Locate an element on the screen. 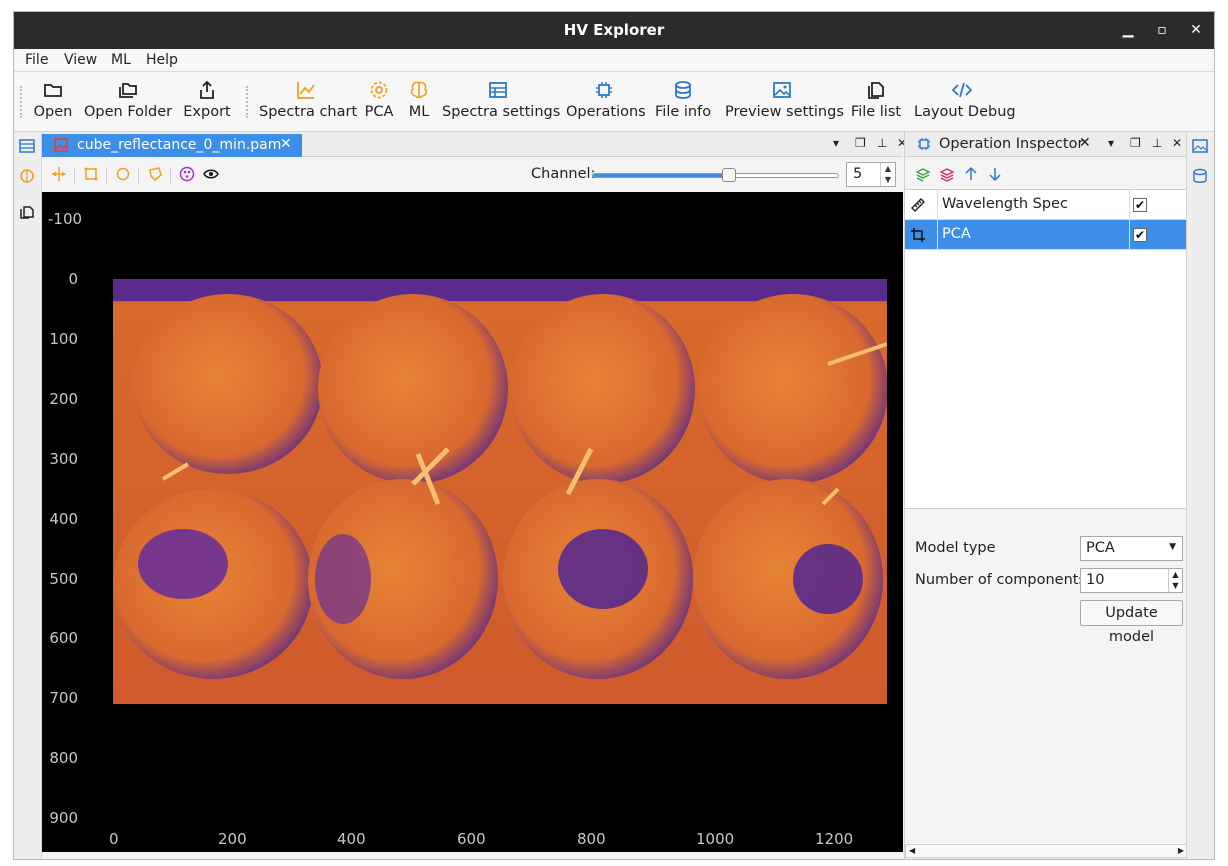 Image resolution: width=1228 pixels, height=866 pixels. menu-view: View is located at coordinates (80, 60).